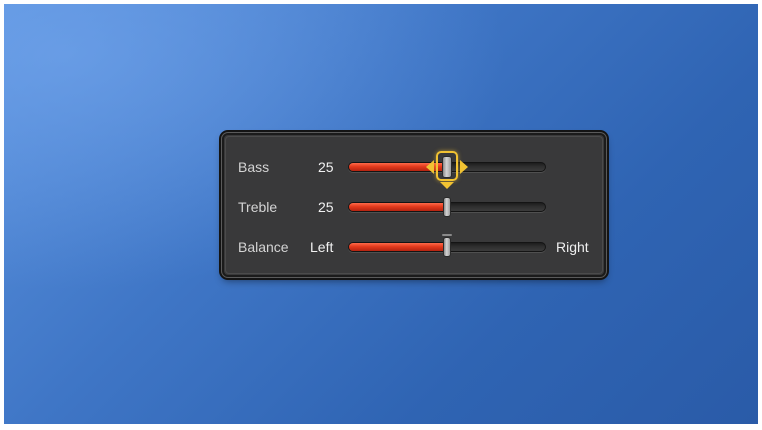 The width and height of the screenshot is (762, 430). I want to click on treble-slider-thumb, so click(447, 207).